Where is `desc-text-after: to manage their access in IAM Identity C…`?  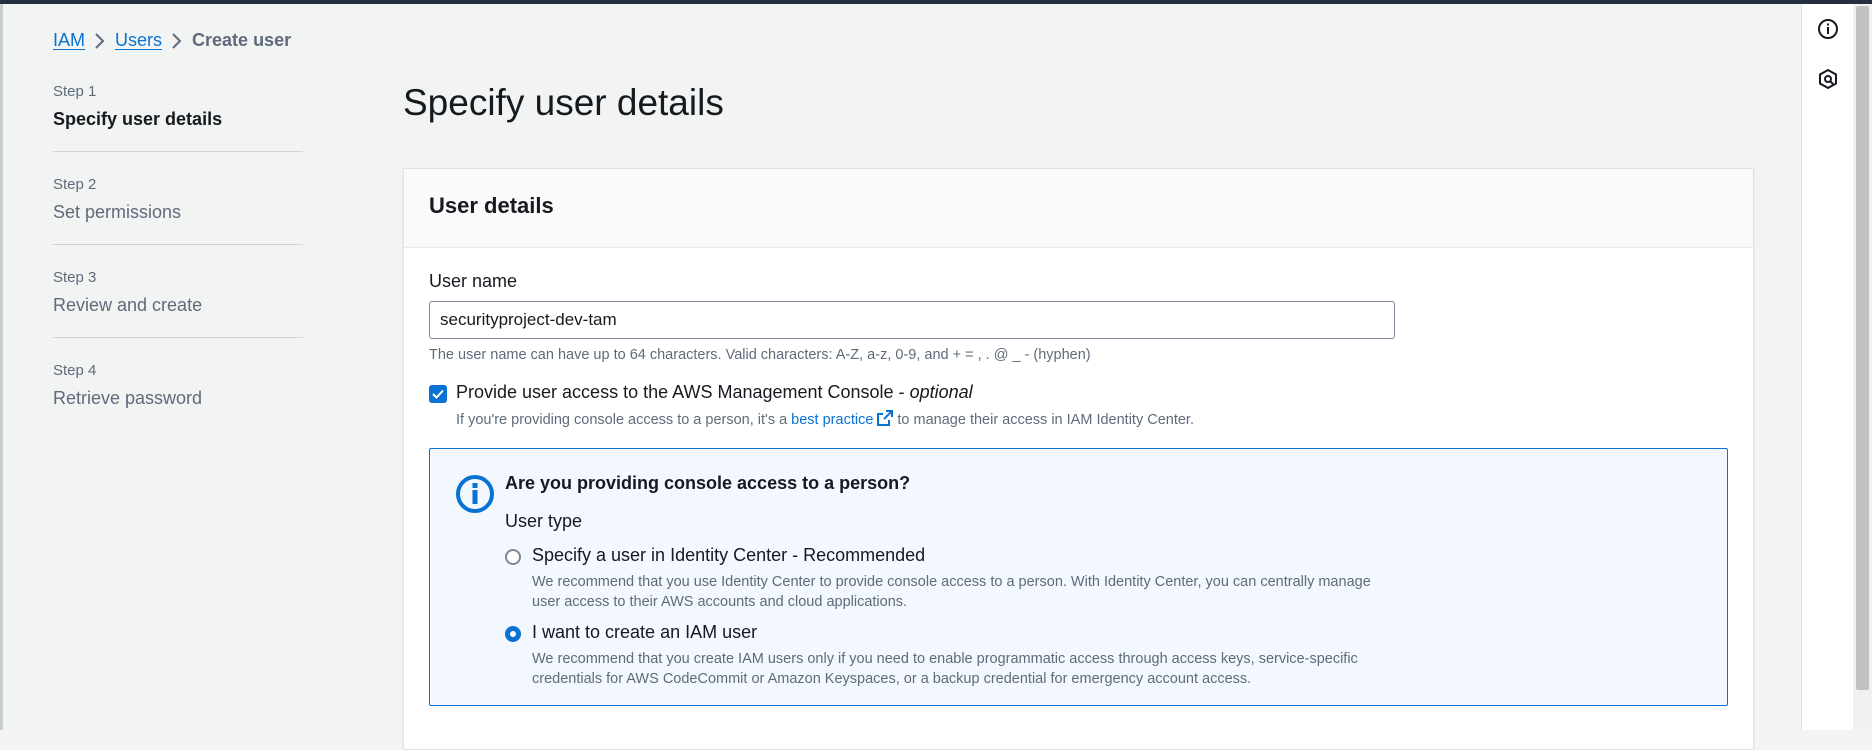
desc-text-after: to manage their access in IAM Identity C… is located at coordinates (1045, 420).